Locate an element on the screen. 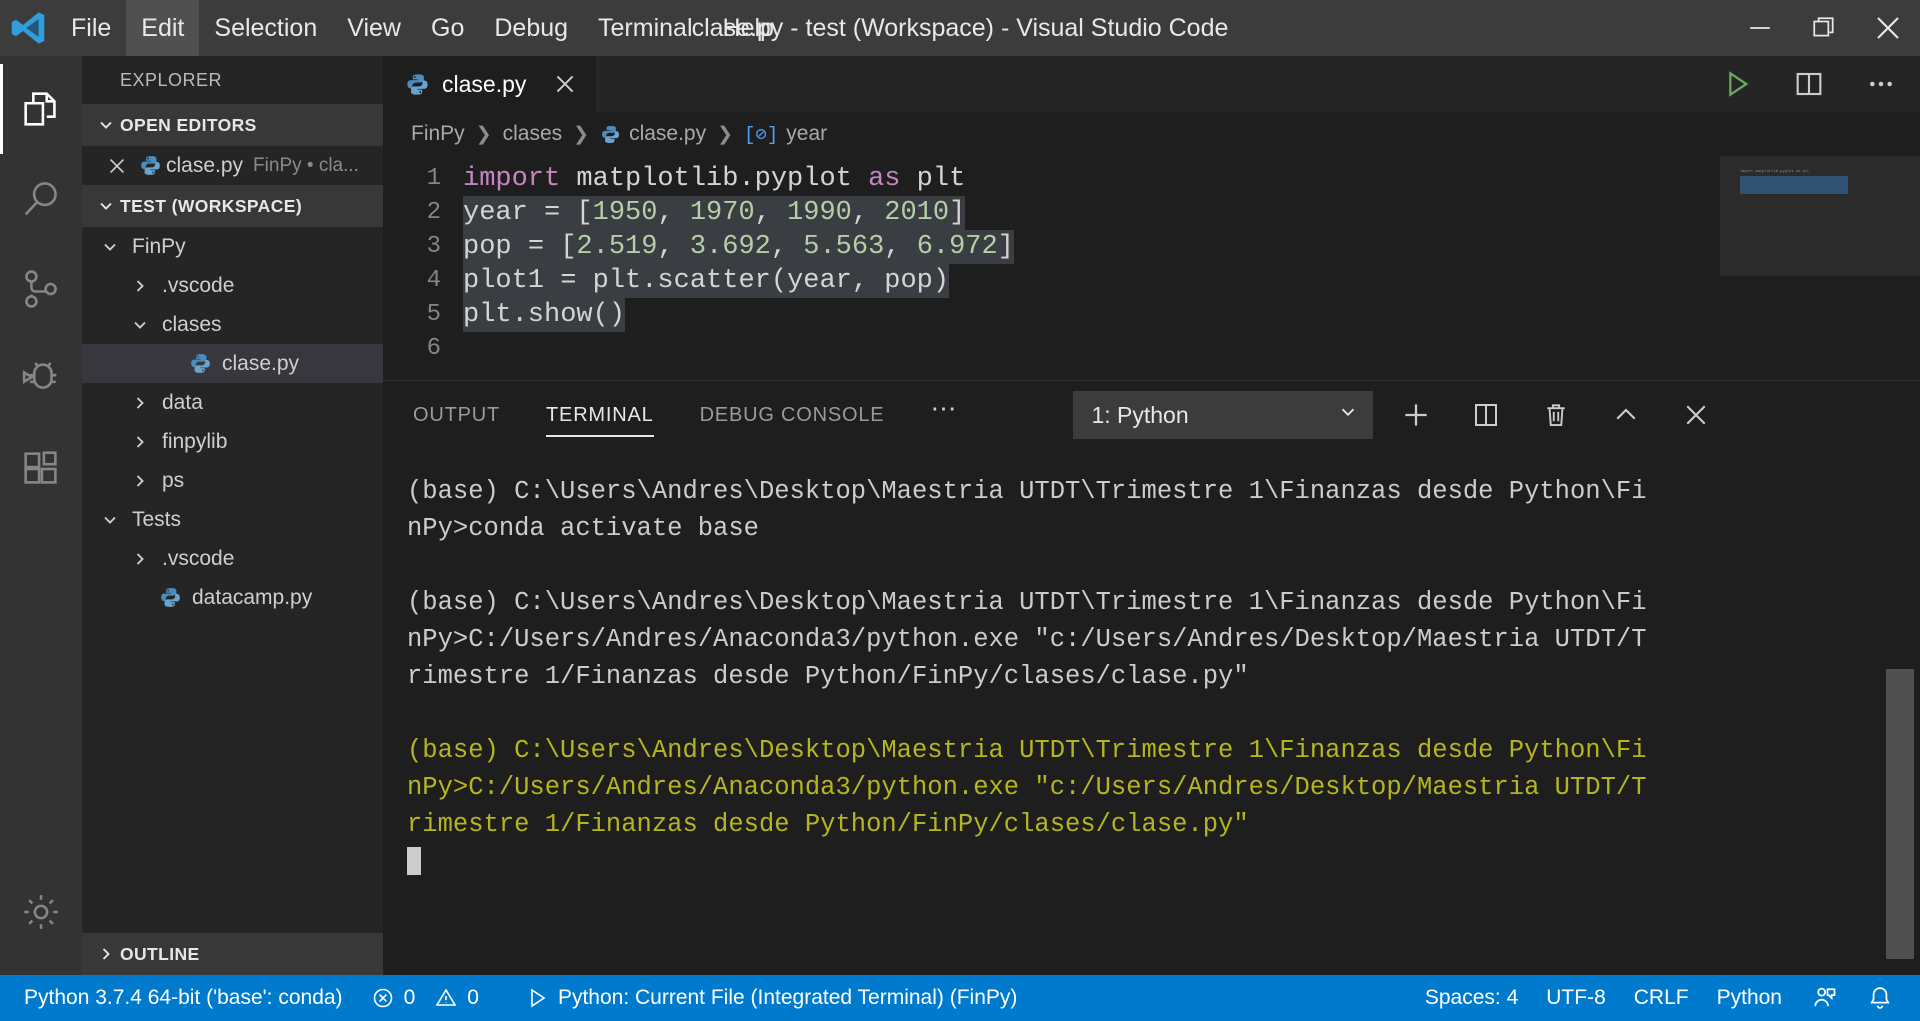 The height and width of the screenshot is (1021, 1920). extensions-icon is located at coordinates (41, 469).